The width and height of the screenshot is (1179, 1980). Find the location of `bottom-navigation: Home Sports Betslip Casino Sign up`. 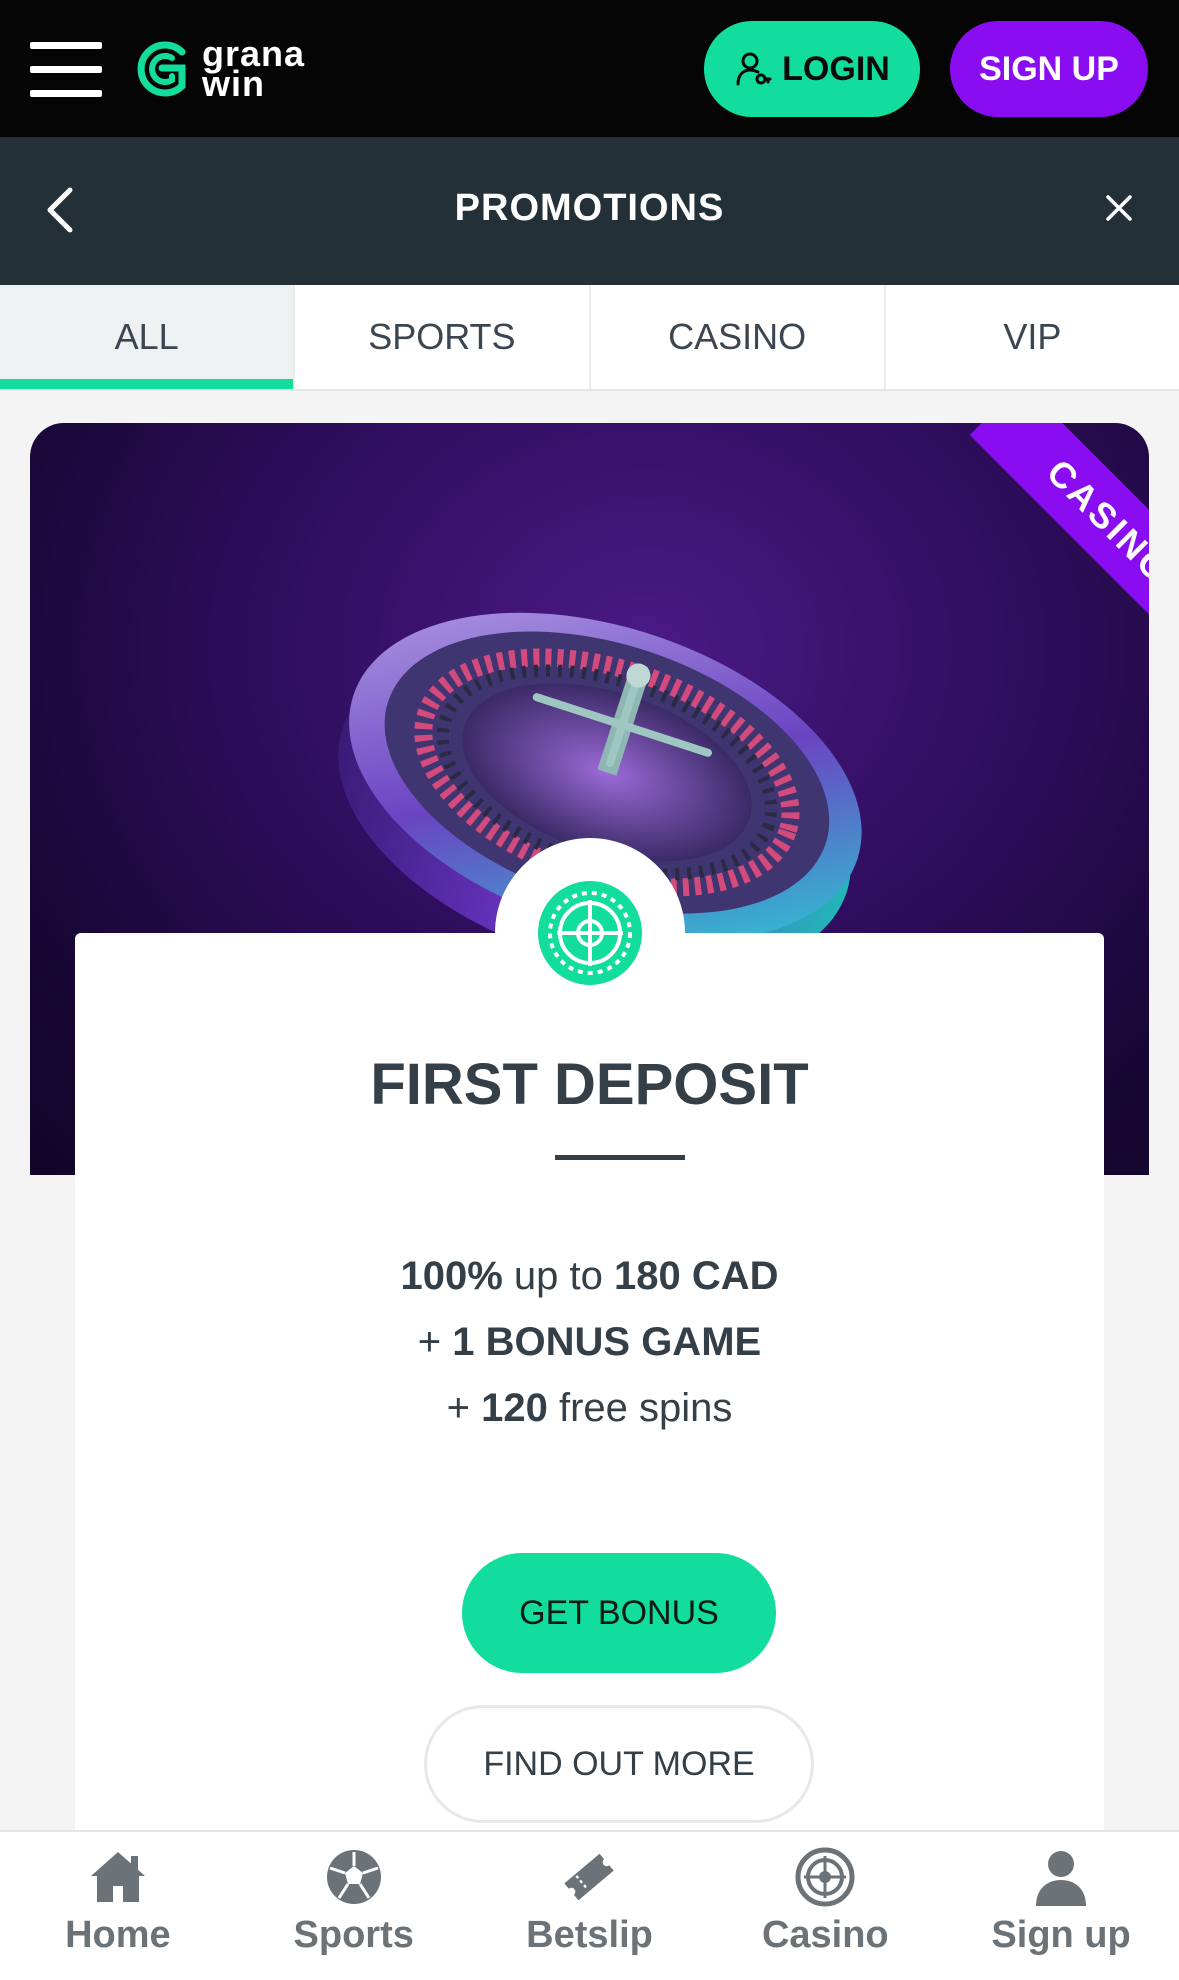

bottom-navigation: Home Sports Betslip Casino Sign up is located at coordinates (589, 1905).